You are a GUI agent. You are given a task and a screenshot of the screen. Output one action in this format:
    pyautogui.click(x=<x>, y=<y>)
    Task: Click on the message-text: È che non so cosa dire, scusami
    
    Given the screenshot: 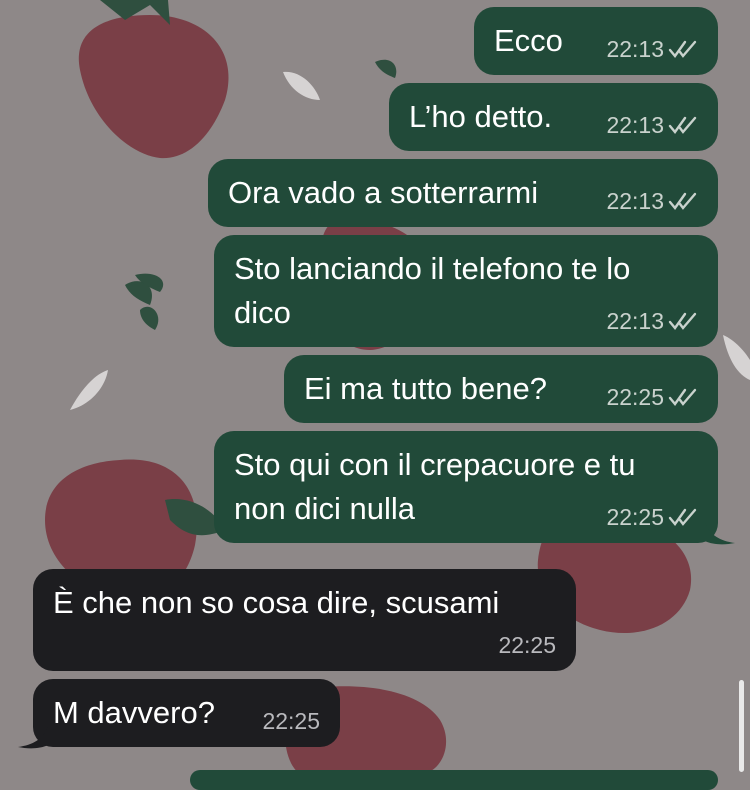 What is the action you would take?
    pyautogui.click(x=276, y=602)
    